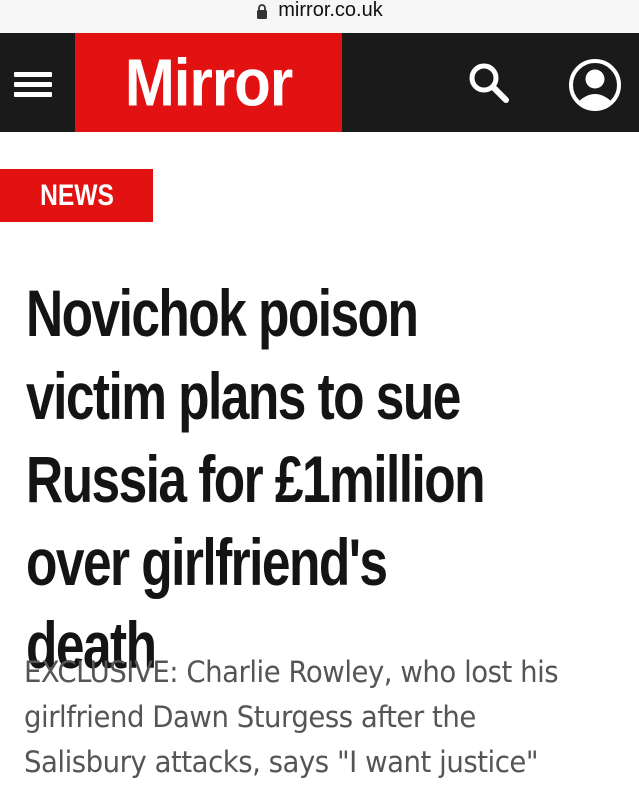 The width and height of the screenshot is (639, 805). I want to click on browser-address-bar: mirror.co.uk, so click(319, 16).